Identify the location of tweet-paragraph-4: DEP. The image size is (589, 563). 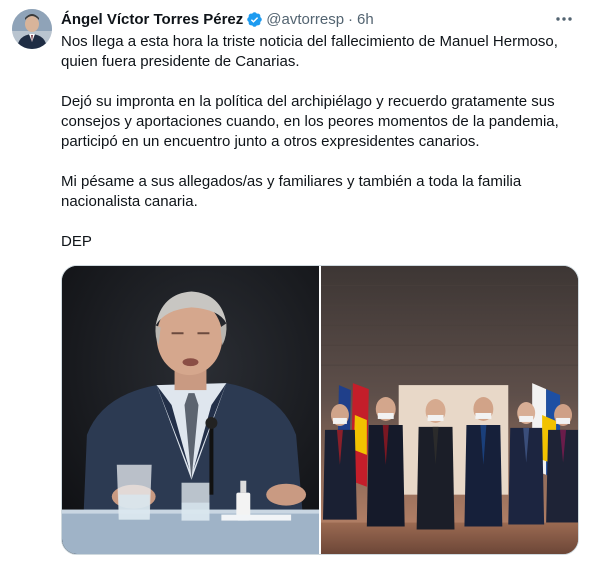
(76, 241).